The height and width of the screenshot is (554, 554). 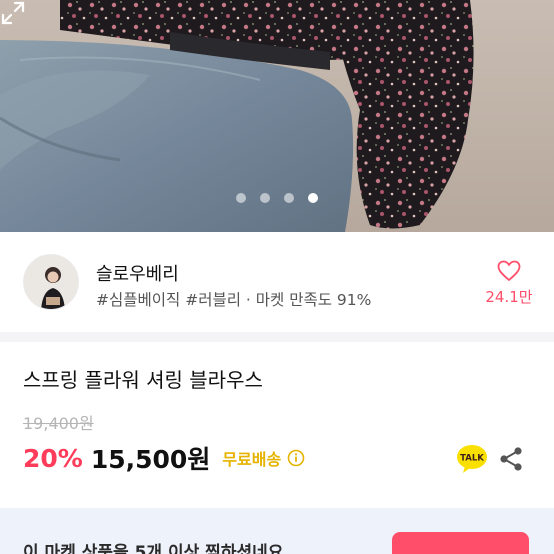 I want to click on promo-banner: 이 마켓 상품을 5개 이상 찜하셨네요, so click(x=277, y=531).